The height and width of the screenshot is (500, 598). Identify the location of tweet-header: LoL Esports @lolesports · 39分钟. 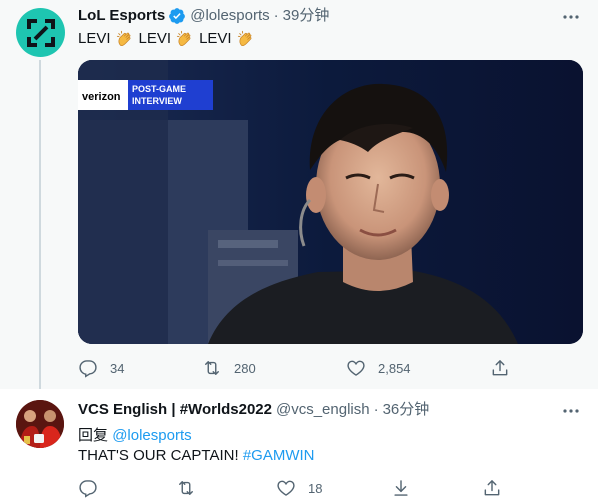
(203, 16).